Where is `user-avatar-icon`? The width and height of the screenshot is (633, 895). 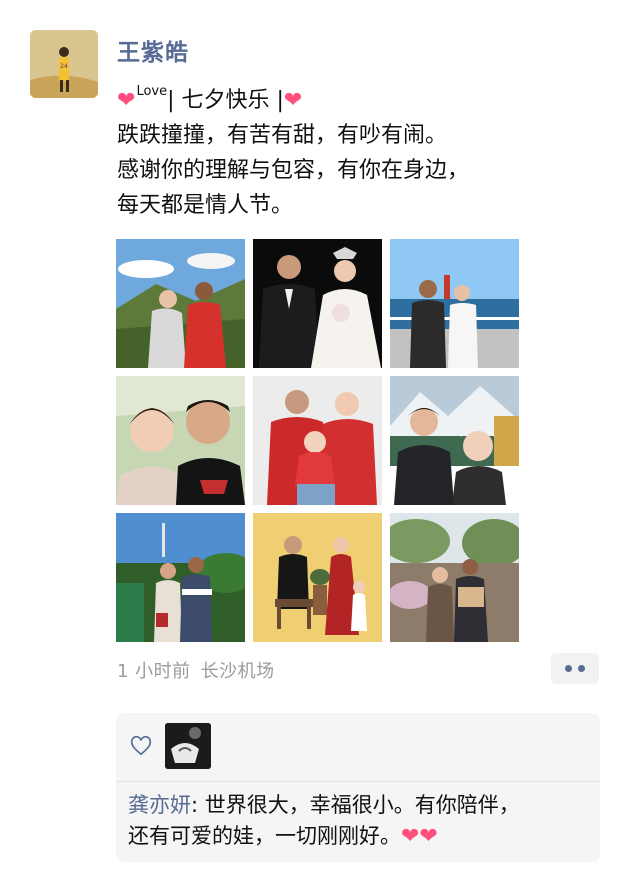 user-avatar-icon is located at coordinates (188, 746).